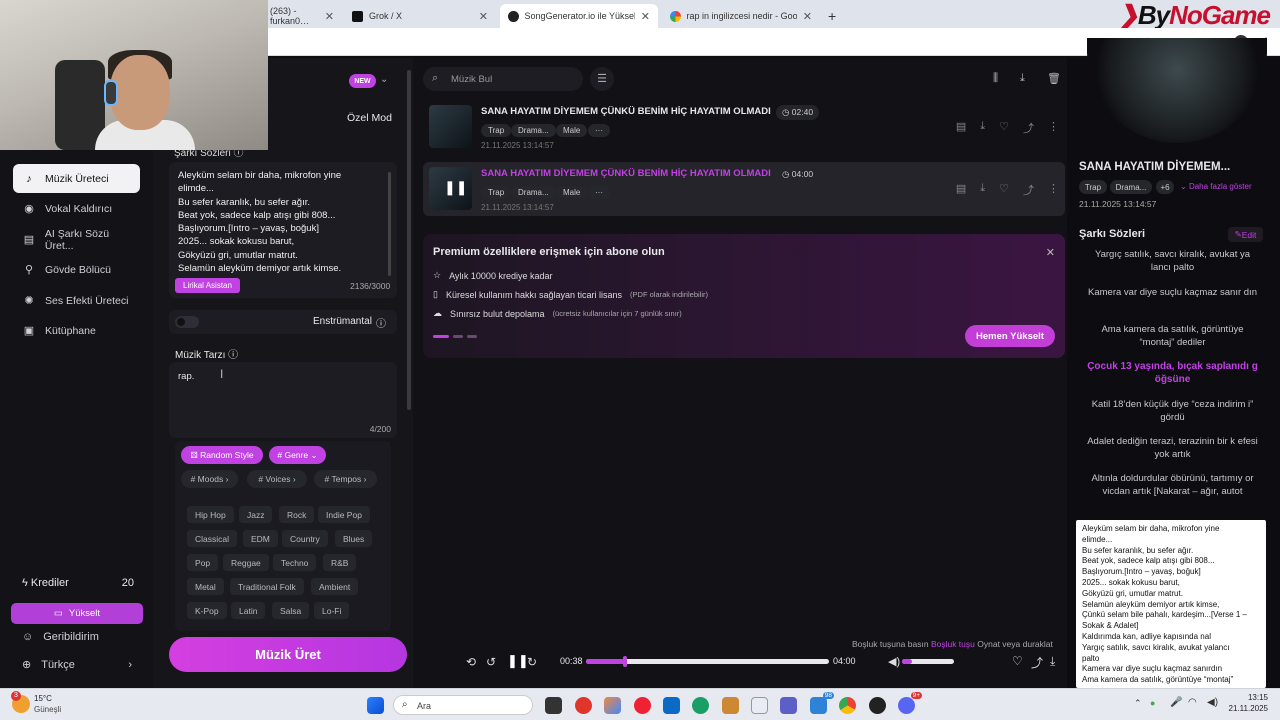 The image size is (1280, 720). Describe the element at coordinates (345, 479) in the screenshot. I see `tempos-tab: # Tempos ›` at that location.